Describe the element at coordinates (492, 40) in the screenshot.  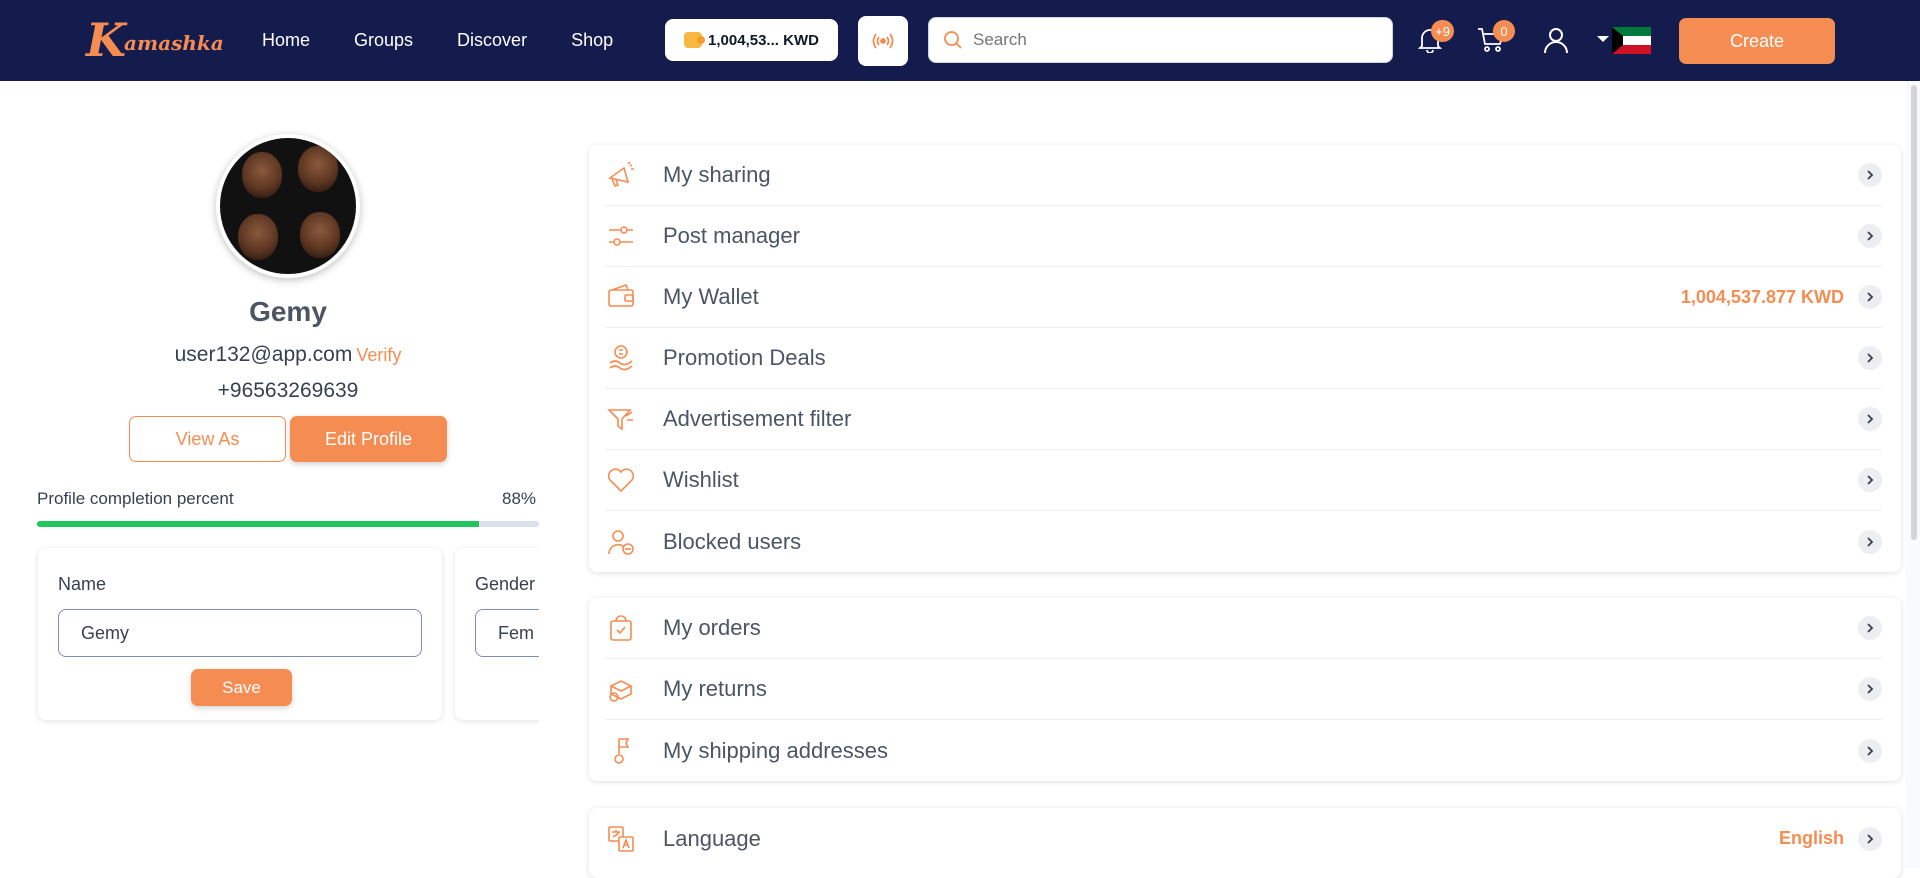
I see `nav-discover: Discover` at that location.